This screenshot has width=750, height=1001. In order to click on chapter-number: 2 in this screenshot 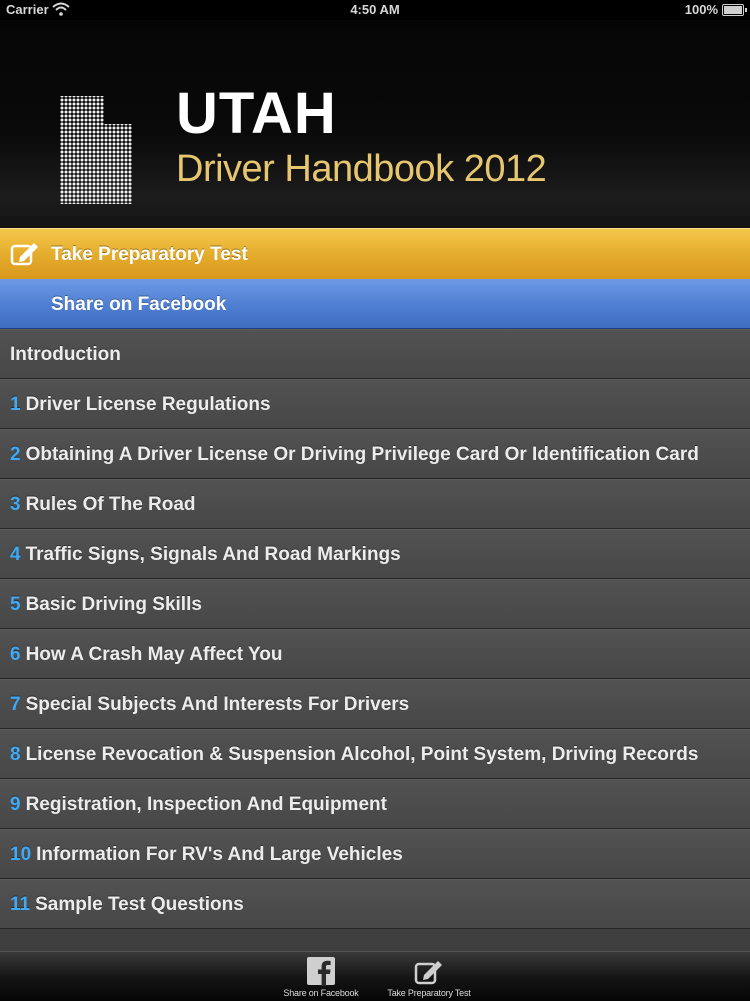, I will do `click(15, 454)`.